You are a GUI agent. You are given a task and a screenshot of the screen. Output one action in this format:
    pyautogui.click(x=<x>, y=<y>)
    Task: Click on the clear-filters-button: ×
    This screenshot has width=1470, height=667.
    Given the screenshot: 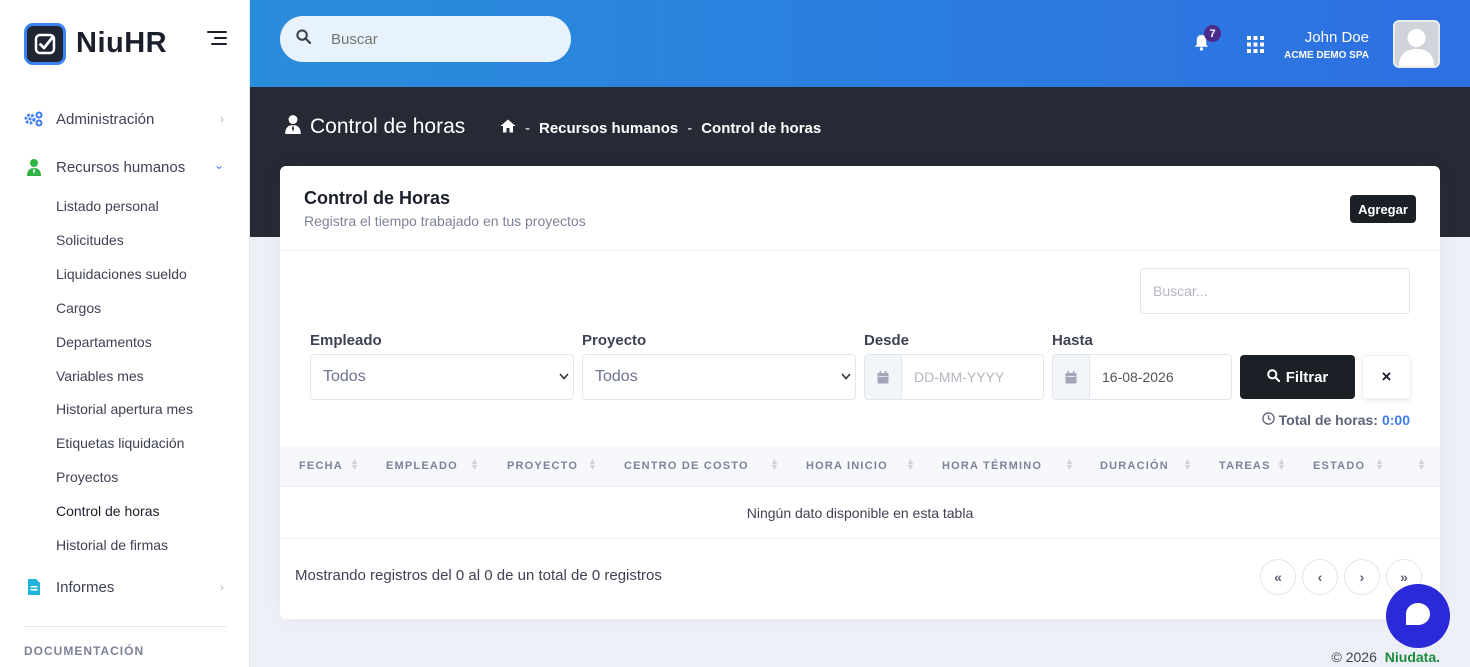 What is the action you would take?
    pyautogui.click(x=1386, y=377)
    